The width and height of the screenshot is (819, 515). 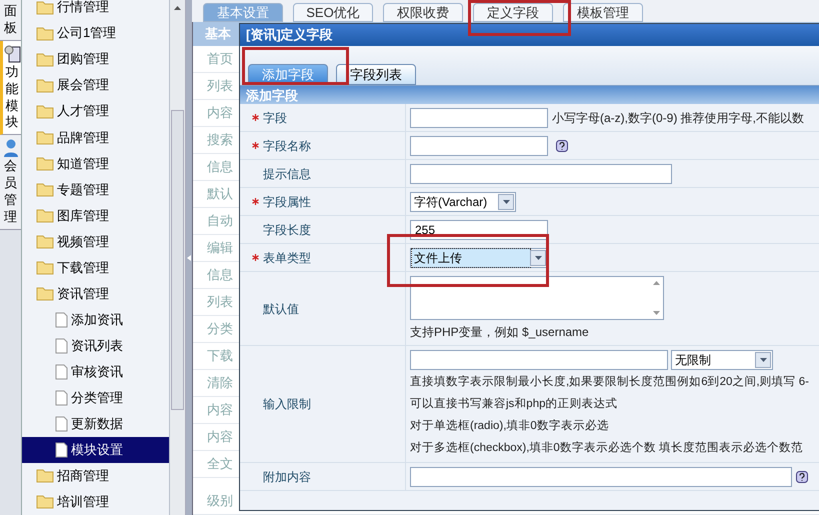 I want to click on collapse-handle, so click(x=189, y=257).